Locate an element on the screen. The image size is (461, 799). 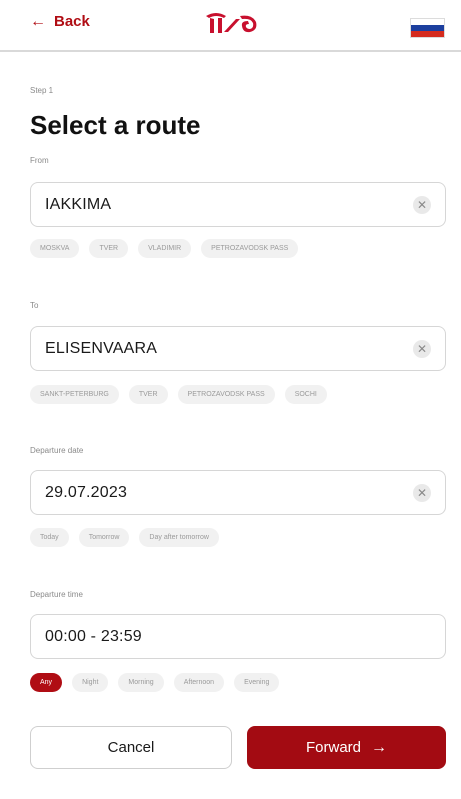
departure-date-label: Departure date is located at coordinates (57, 450).